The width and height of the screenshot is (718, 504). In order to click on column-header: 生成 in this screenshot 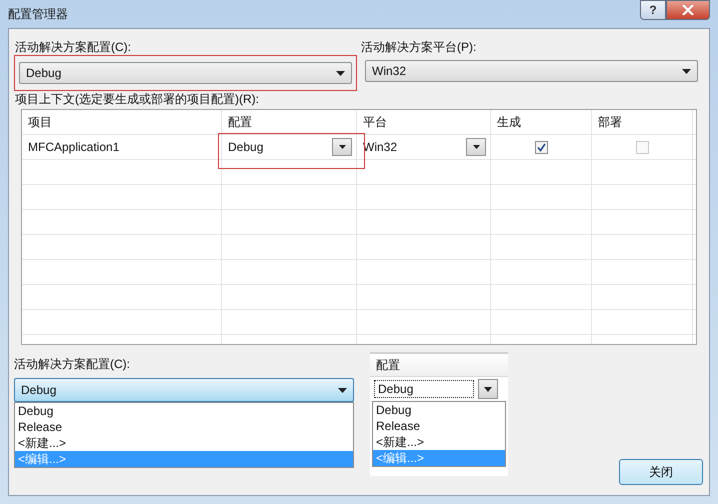, I will do `click(541, 122)`.